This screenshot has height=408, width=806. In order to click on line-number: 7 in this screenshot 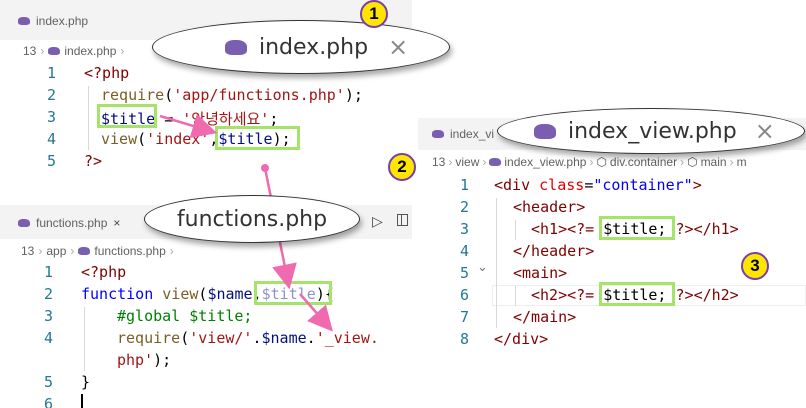, I will do `click(464, 317)`.